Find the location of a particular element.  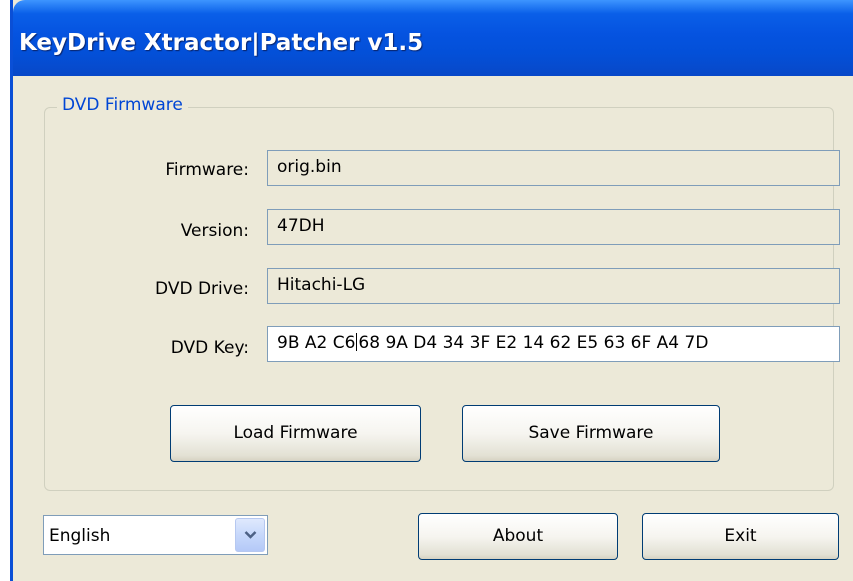

exit-button: Exit is located at coordinates (740, 536).